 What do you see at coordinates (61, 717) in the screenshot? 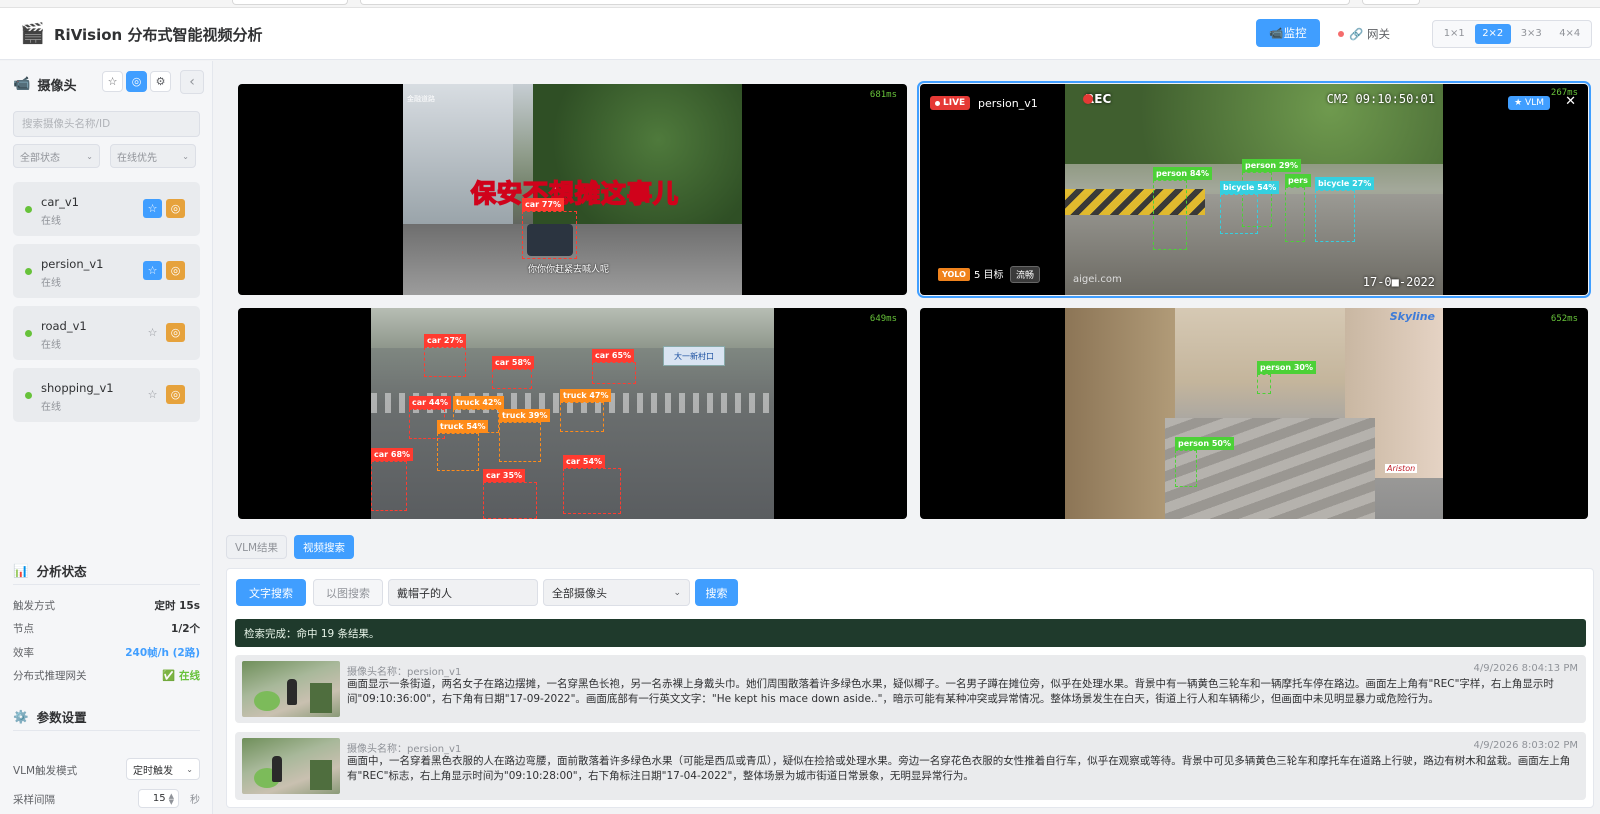
I see `params-title-text: 参数设置` at bounding box center [61, 717].